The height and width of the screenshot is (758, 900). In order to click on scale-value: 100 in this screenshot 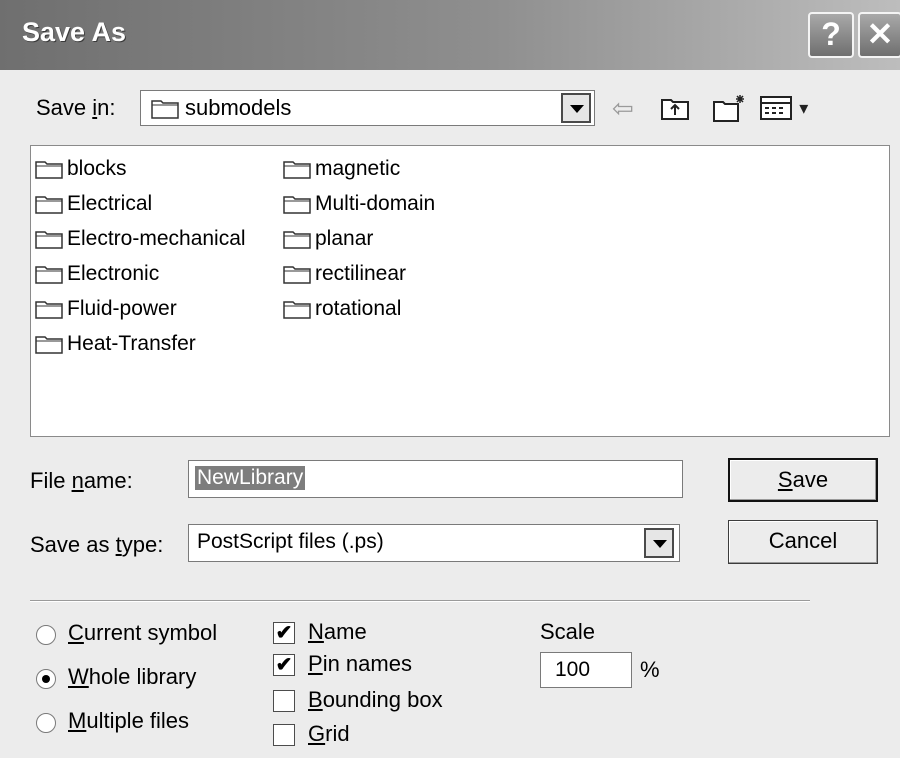, I will do `click(573, 669)`.